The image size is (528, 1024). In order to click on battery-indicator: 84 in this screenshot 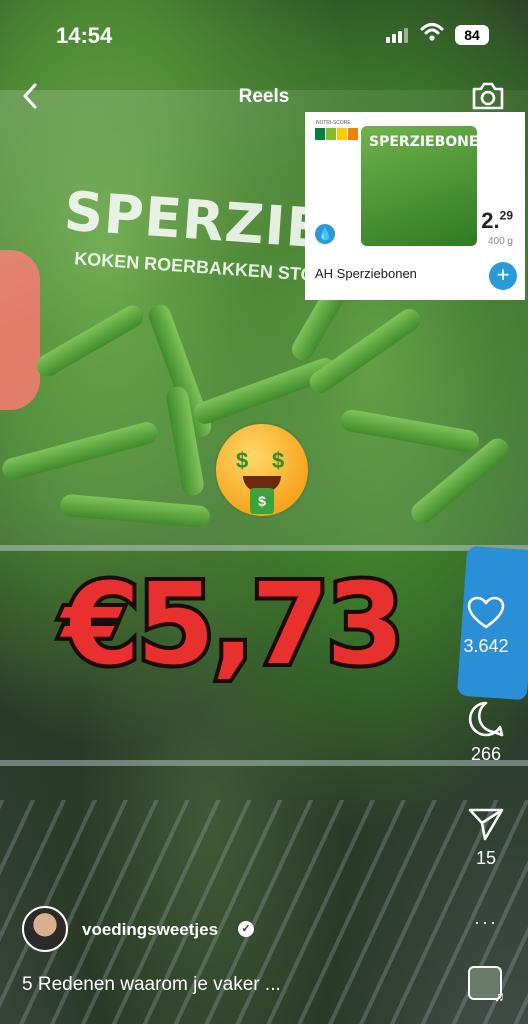, I will do `click(472, 35)`.